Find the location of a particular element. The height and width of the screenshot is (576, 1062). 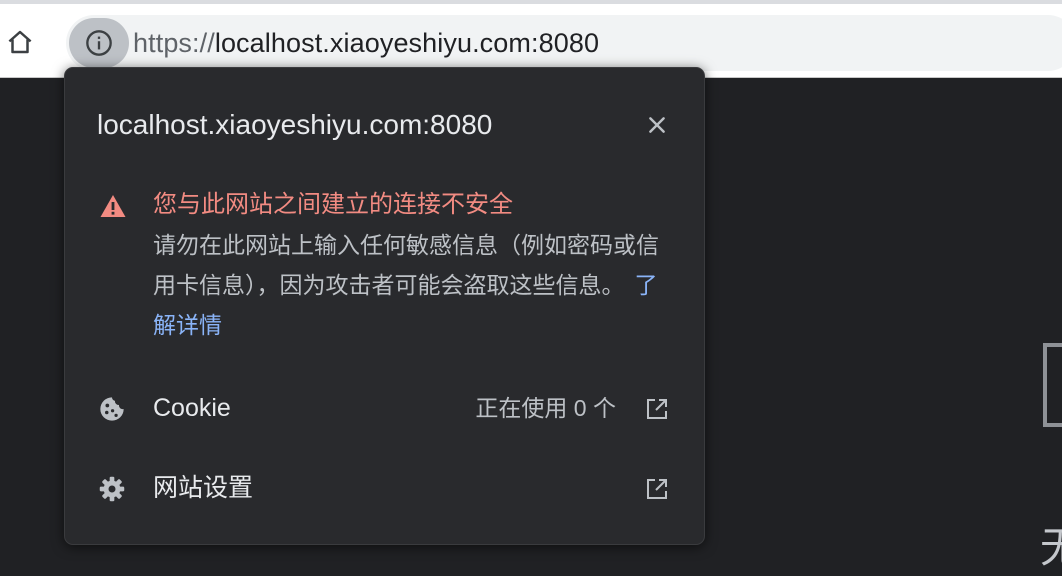

address-bar: https://localhost.xiaoyeshiyu.com:8080 is located at coordinates (564, 43).